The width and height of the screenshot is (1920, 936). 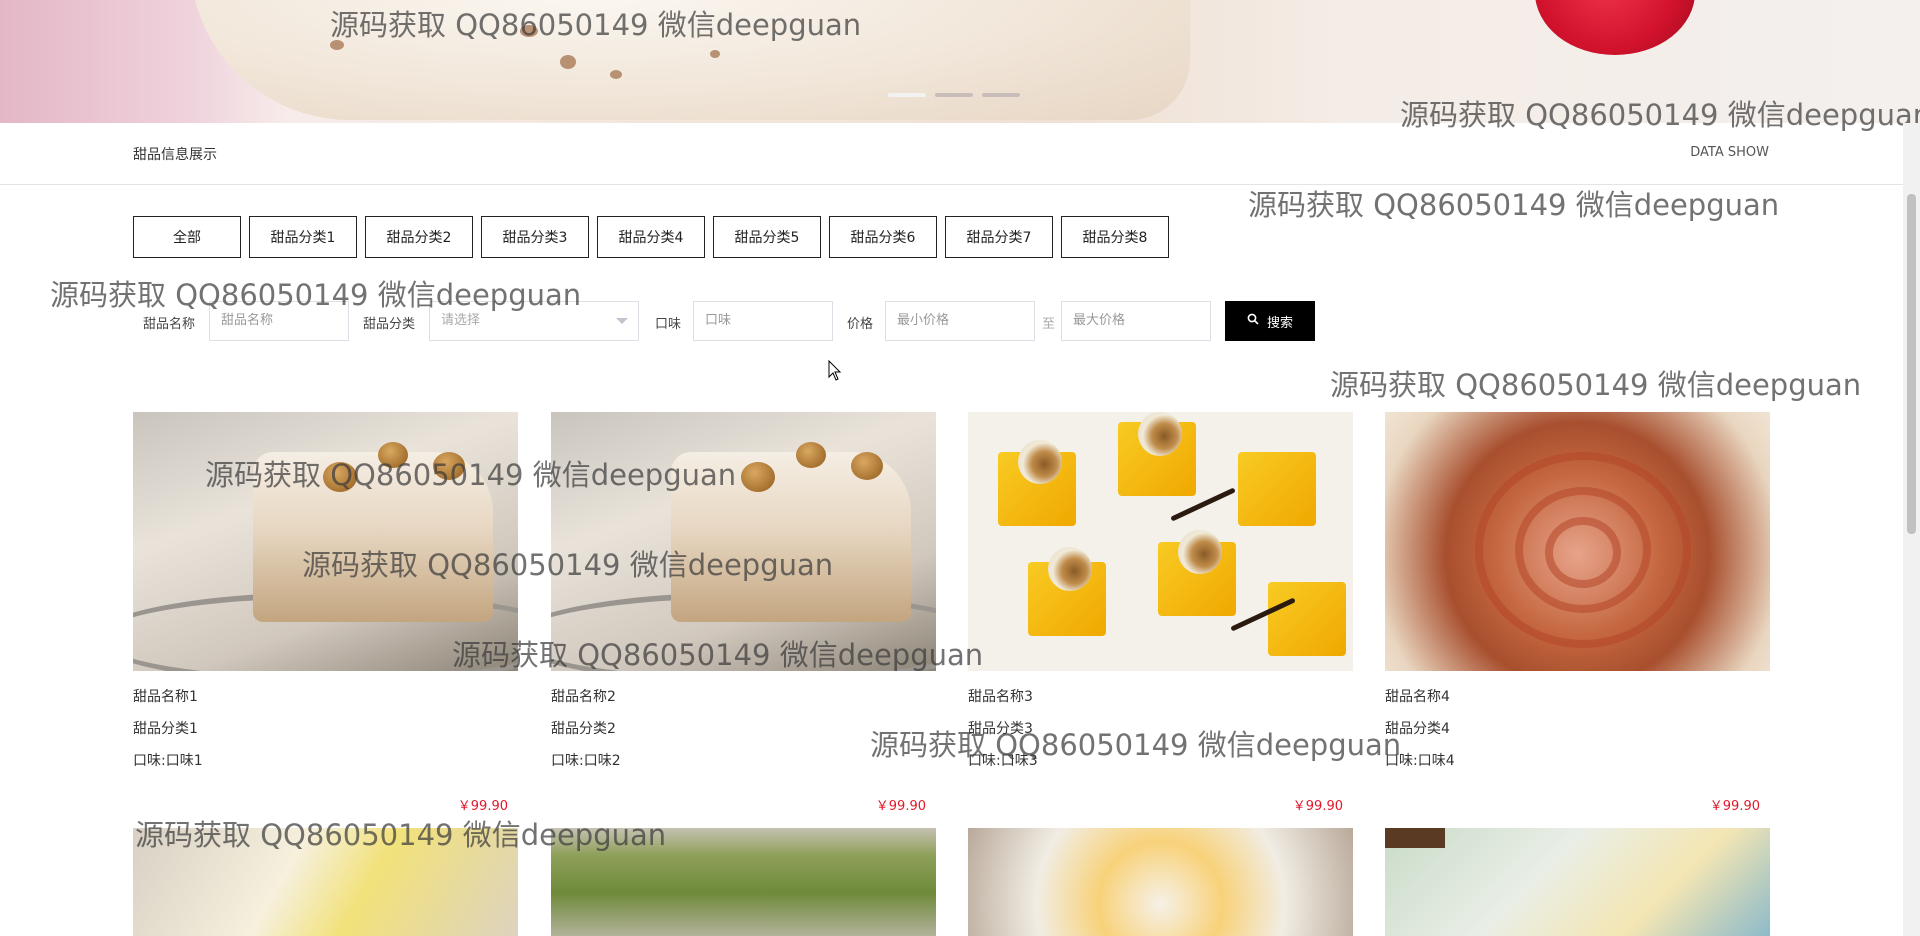 I want to click on category-select-value: 请选择, so click(x=461, y=320).